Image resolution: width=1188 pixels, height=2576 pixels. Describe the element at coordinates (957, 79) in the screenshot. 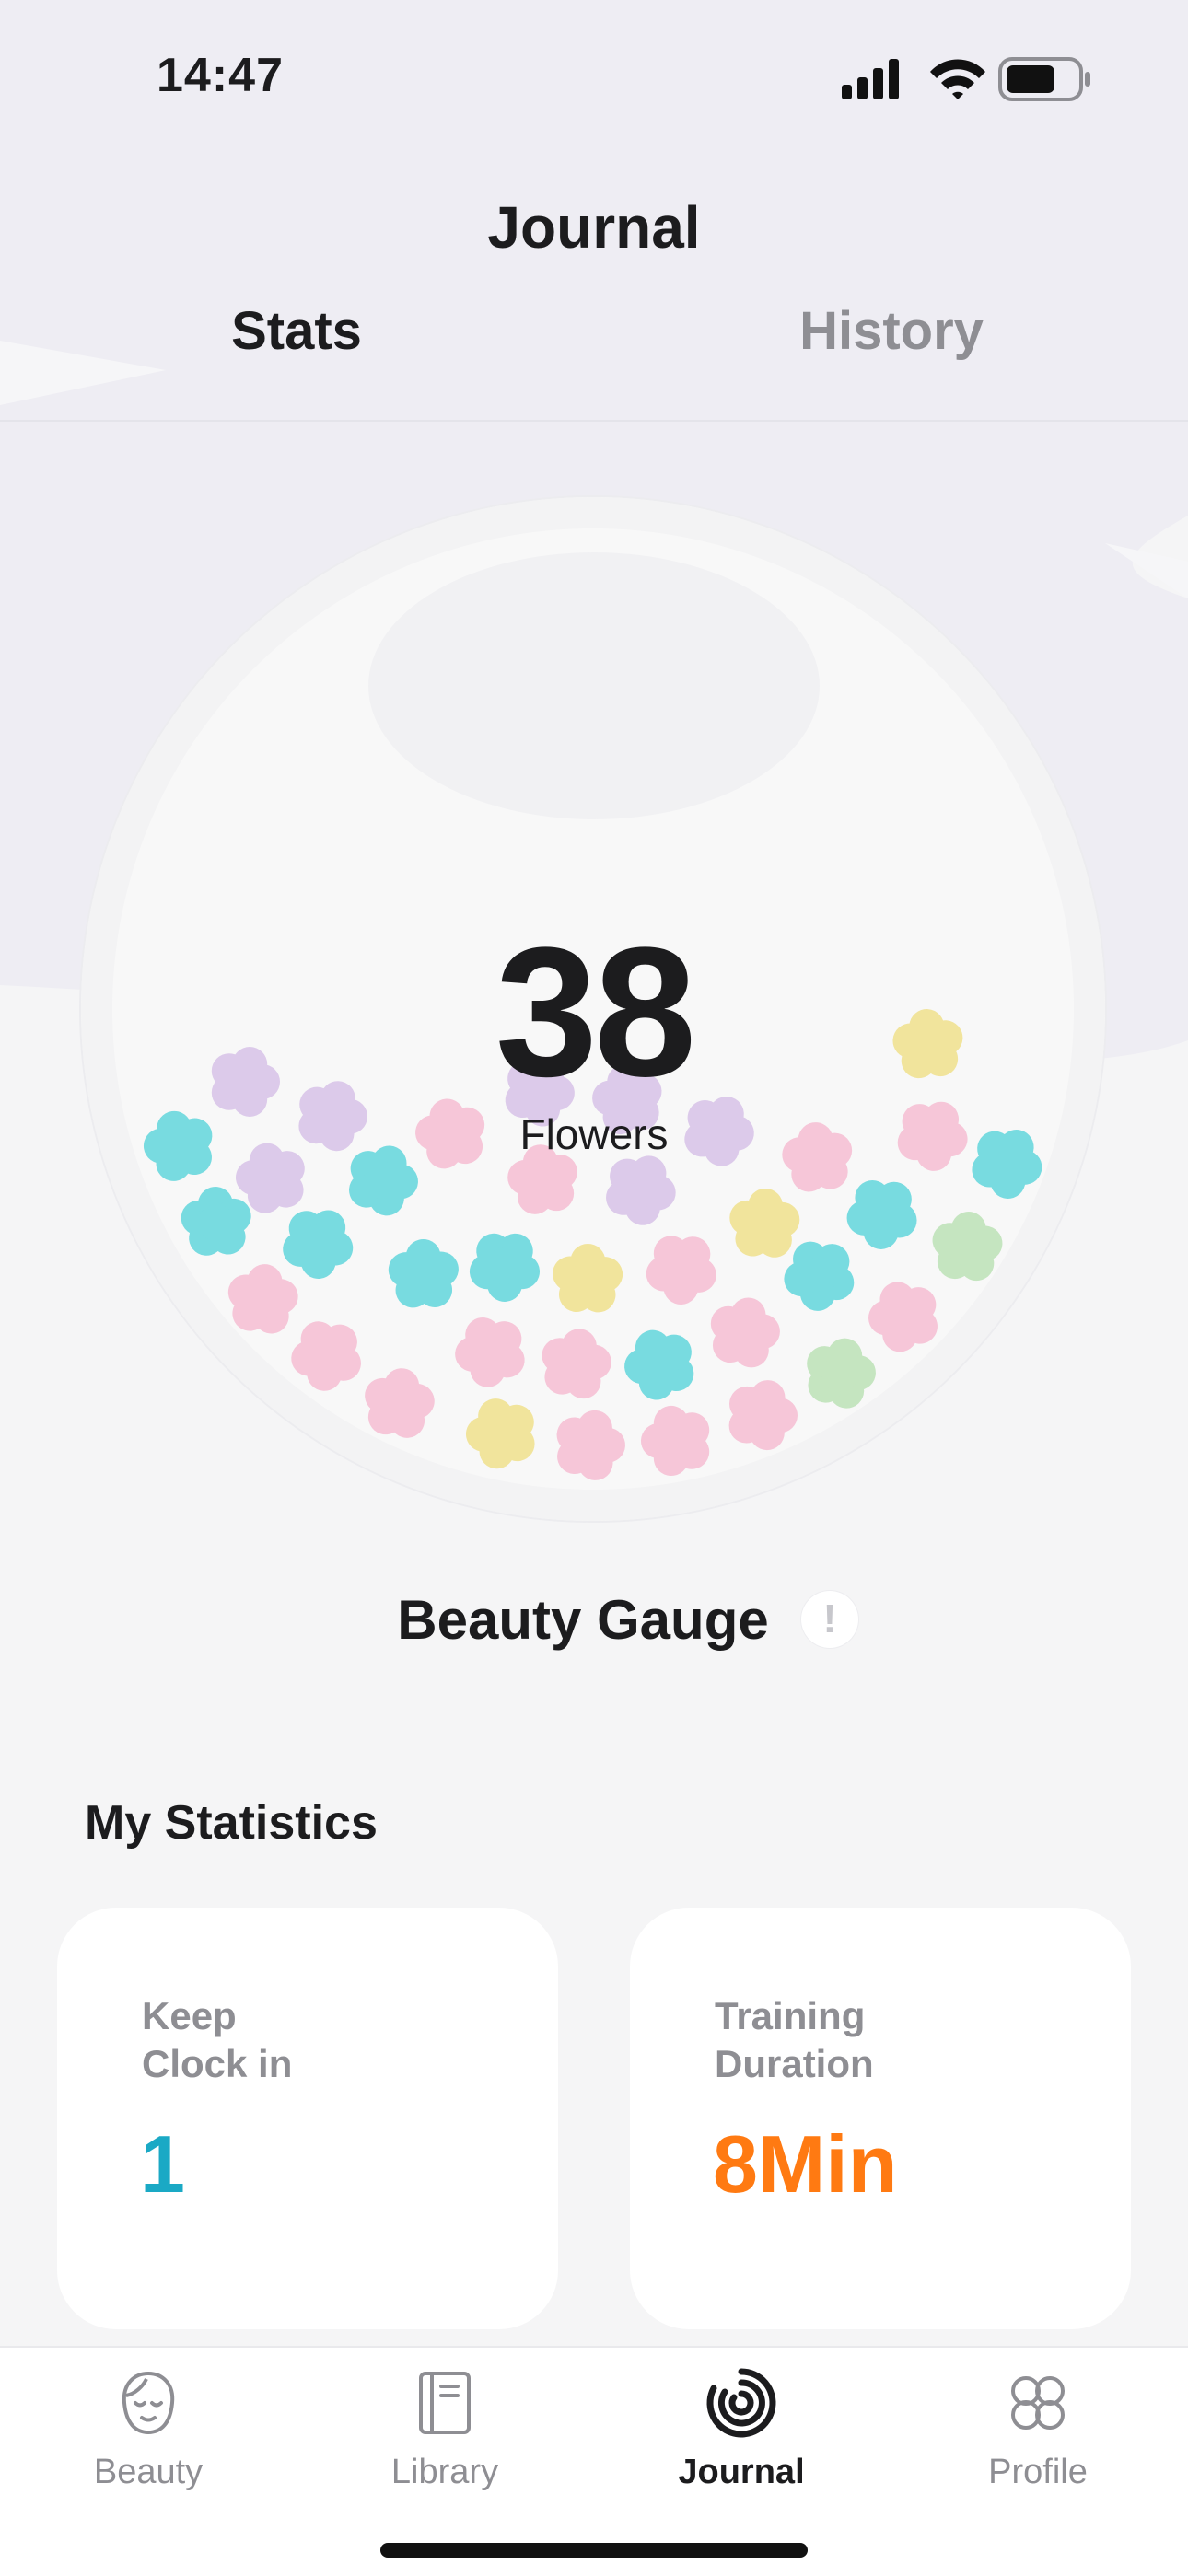

I see `wifi-icon` at that location.